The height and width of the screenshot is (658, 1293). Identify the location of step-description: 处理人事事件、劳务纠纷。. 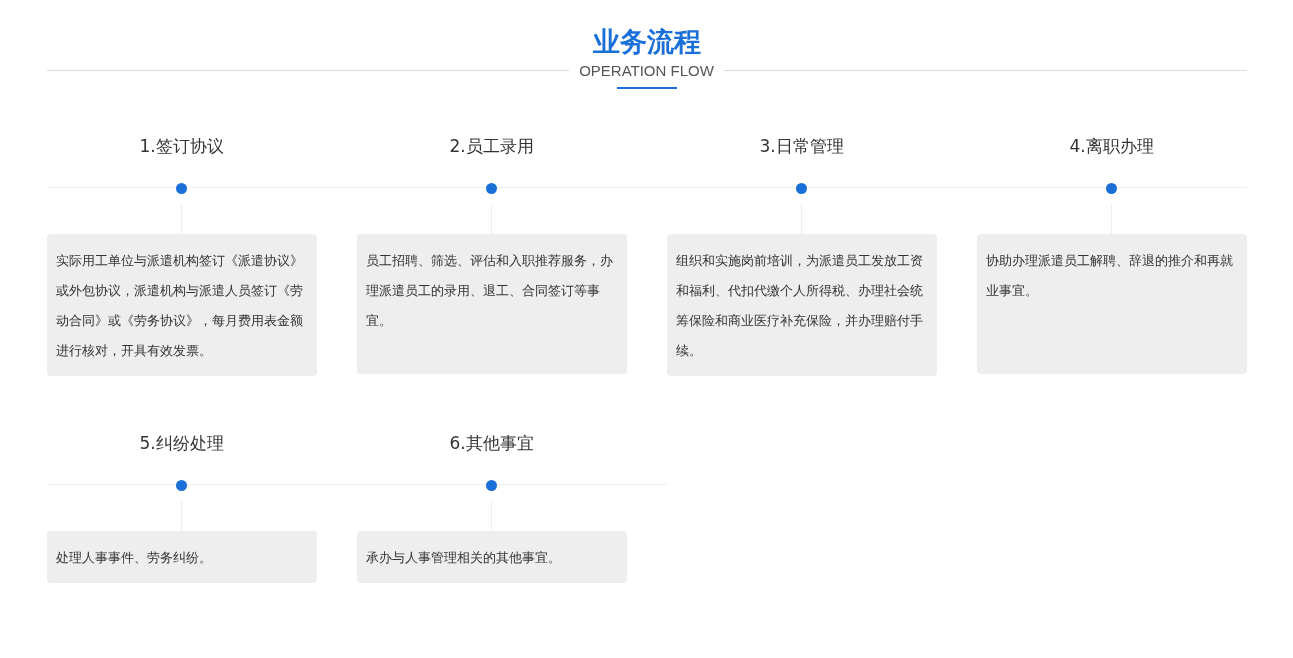
(134, 558).